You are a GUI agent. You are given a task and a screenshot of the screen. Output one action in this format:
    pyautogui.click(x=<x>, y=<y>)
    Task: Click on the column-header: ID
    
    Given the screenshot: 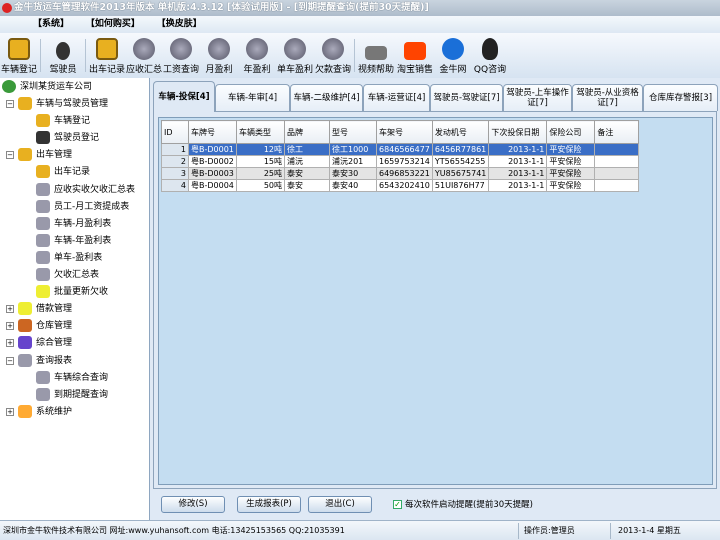 What is the action you would take?
    pyautogui.click(x=175, y=132)
    